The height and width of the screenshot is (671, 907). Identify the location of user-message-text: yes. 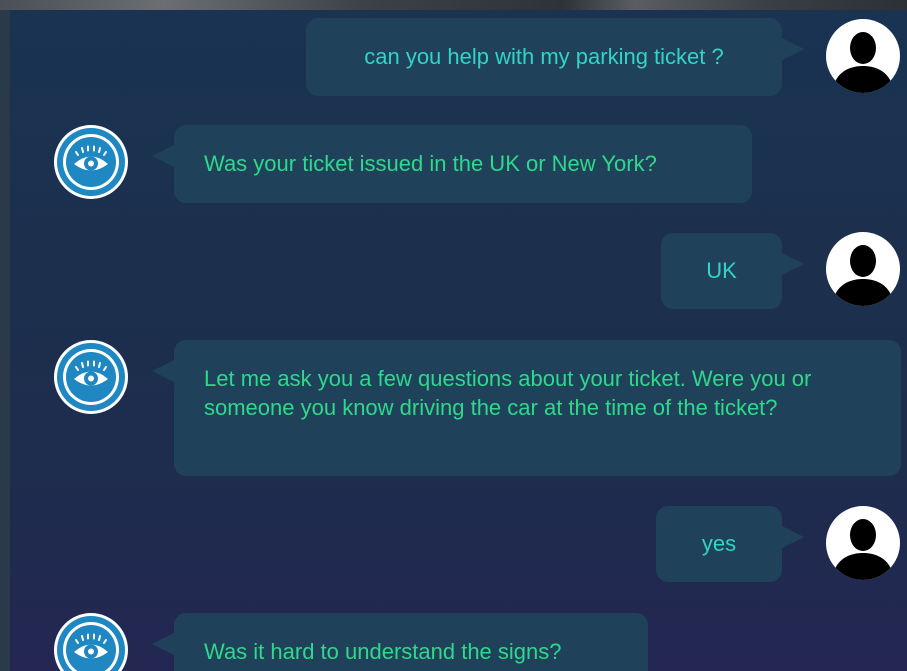
(719, 543).